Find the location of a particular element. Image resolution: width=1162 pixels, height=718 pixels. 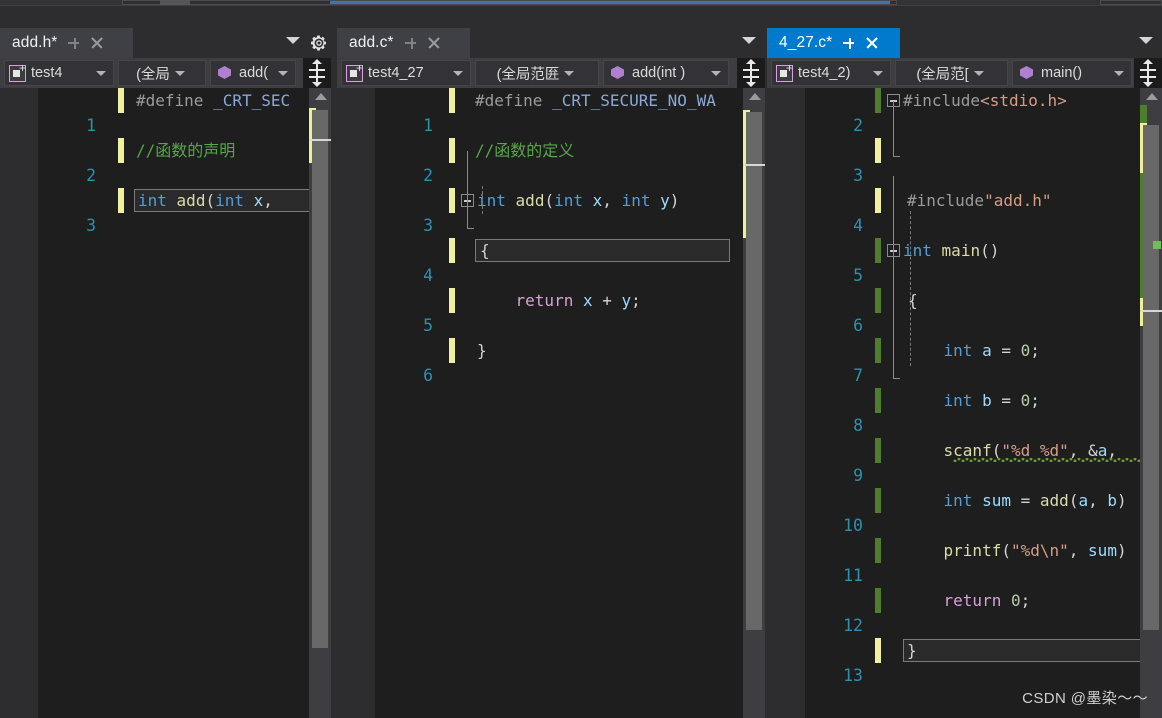

member-combo: add(int ) is located at coordinates (666, 73).